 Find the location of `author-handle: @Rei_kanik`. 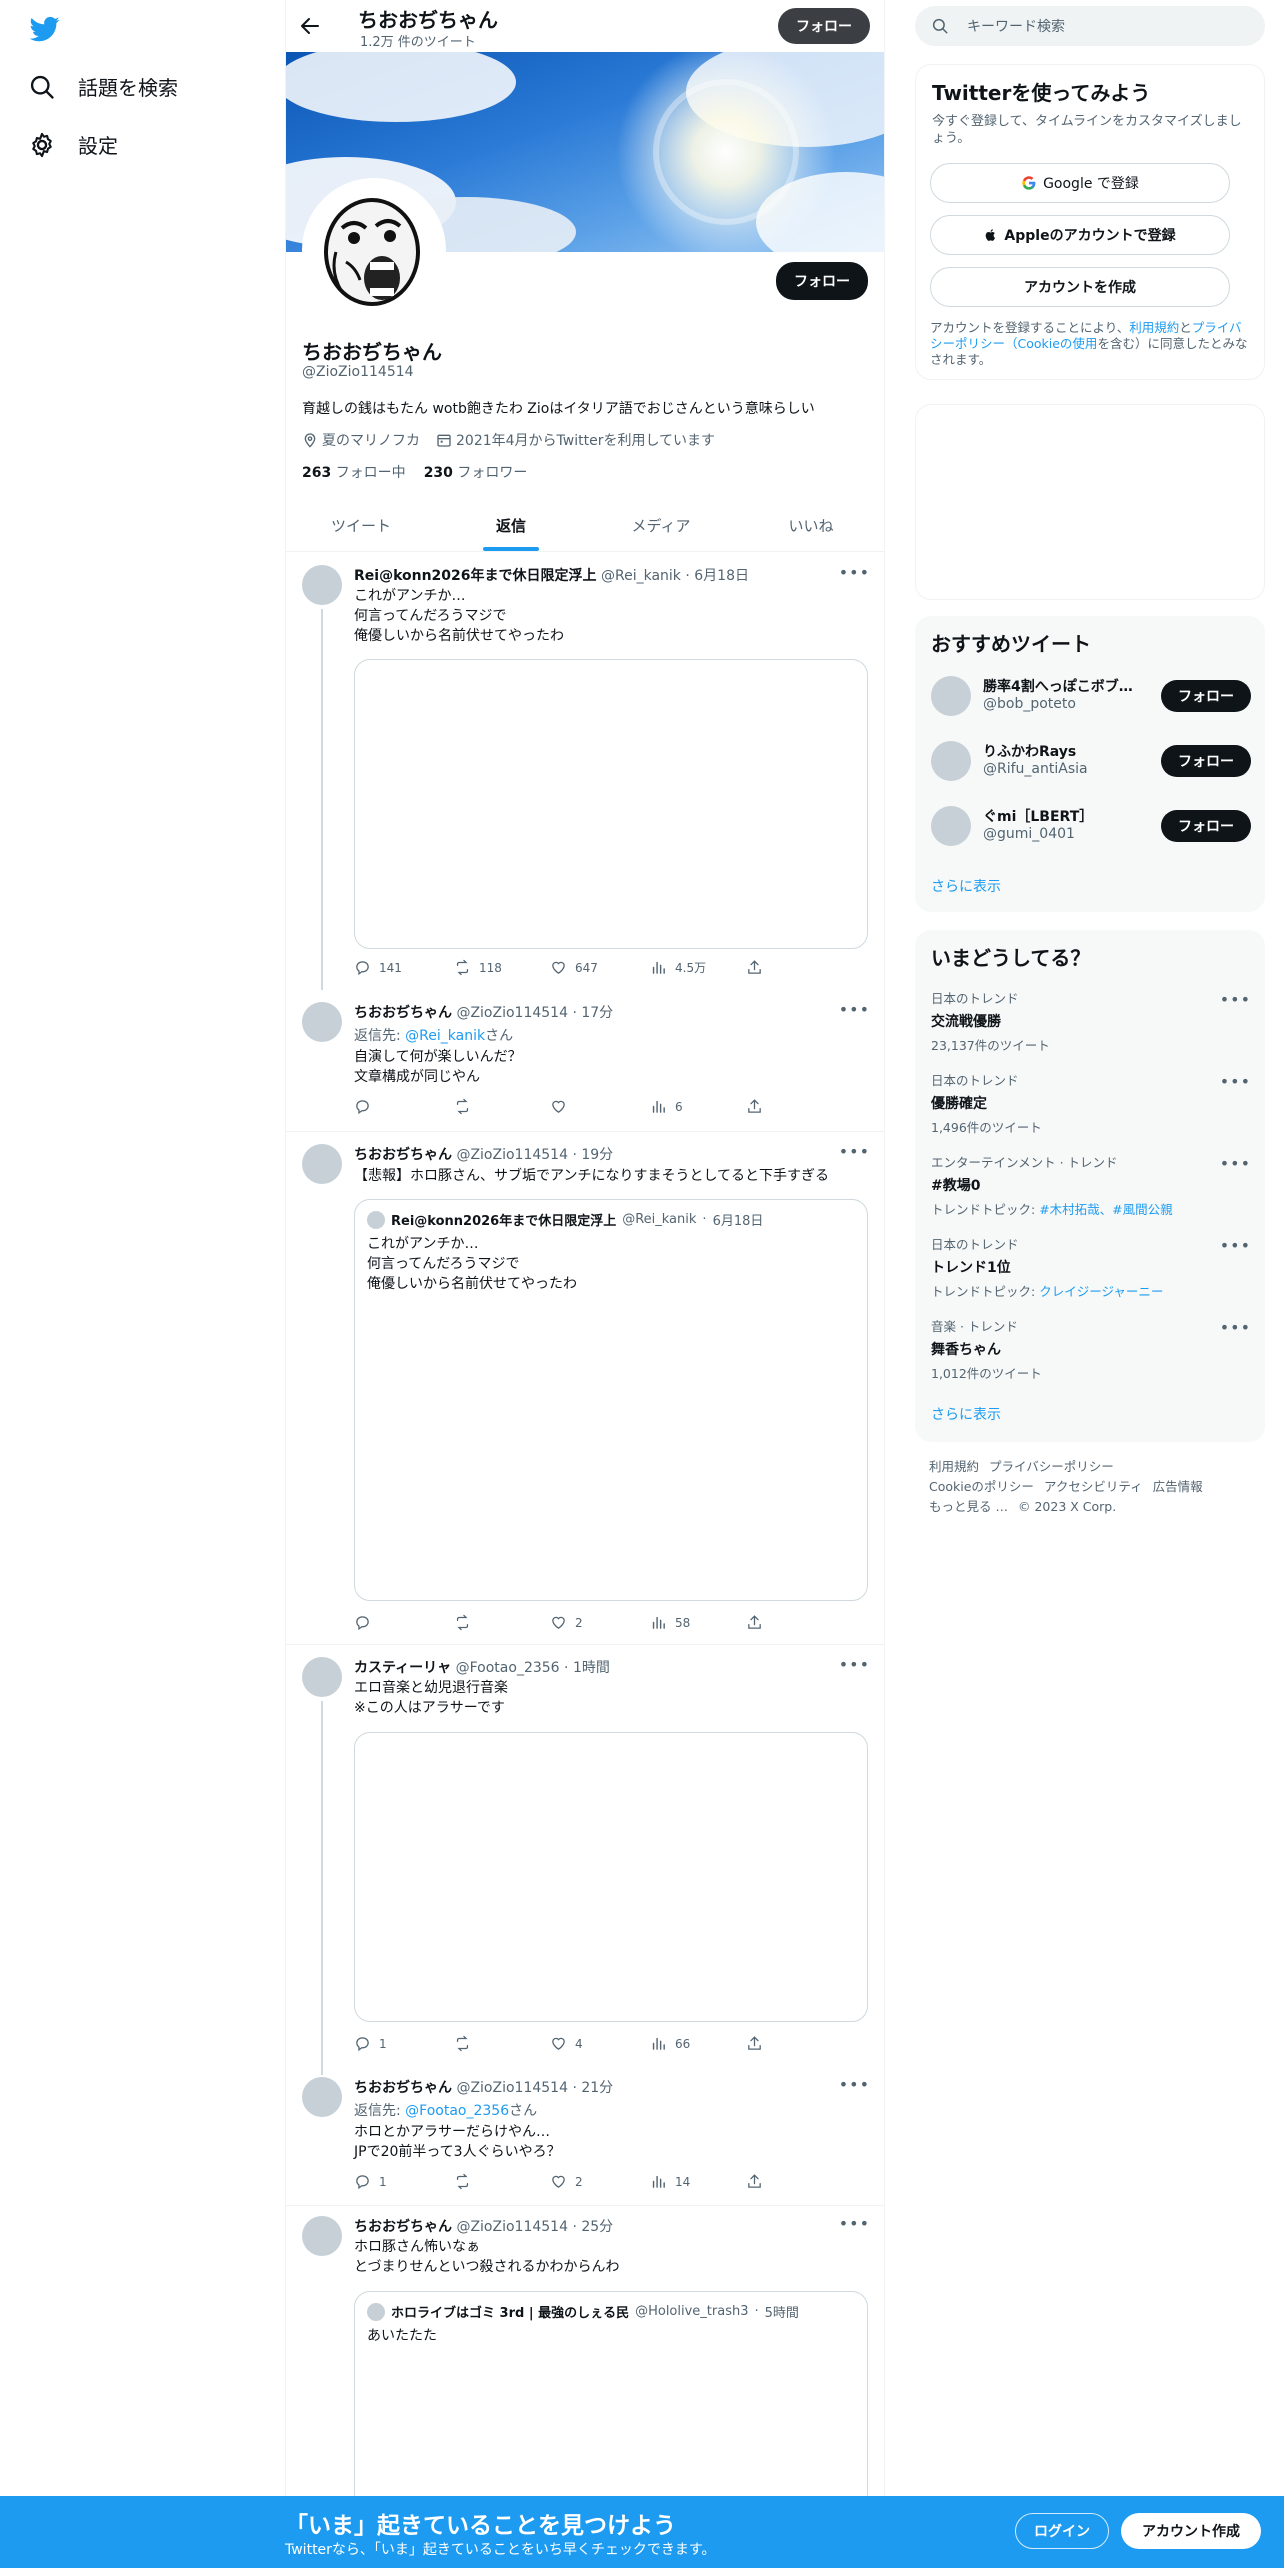

author-handle: @Rei_kanik is located at coordinates (641, 576).